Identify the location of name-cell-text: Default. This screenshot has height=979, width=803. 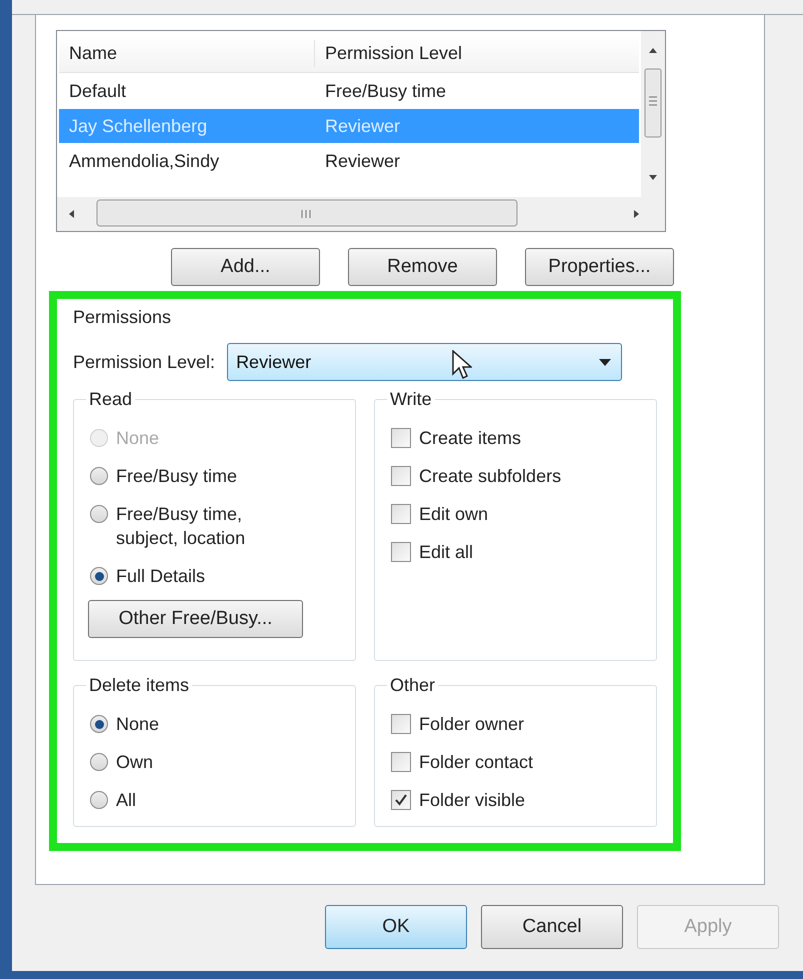
(98, 91).